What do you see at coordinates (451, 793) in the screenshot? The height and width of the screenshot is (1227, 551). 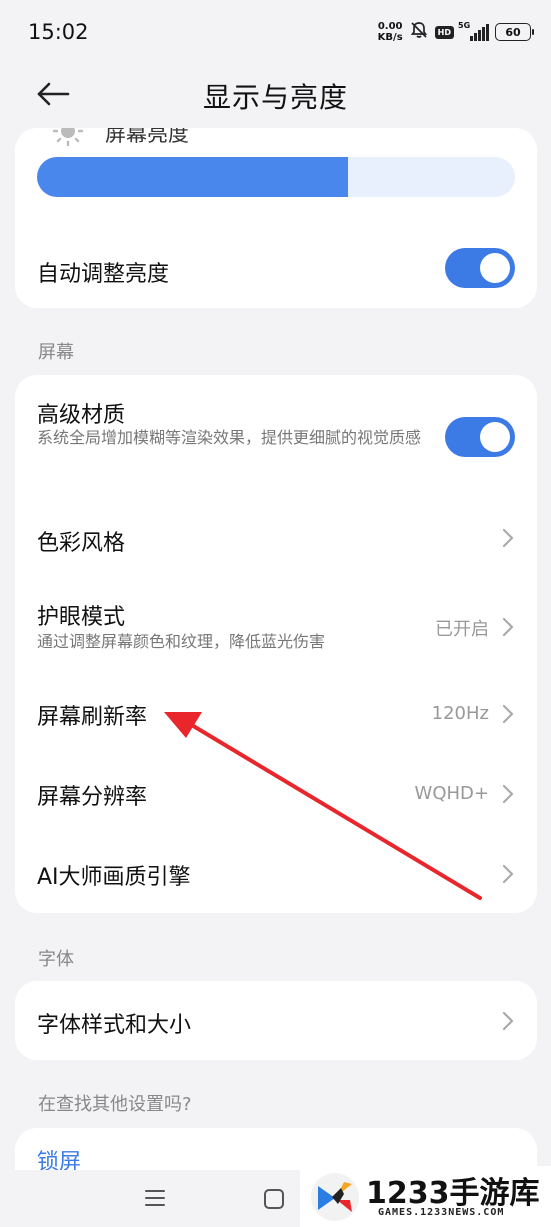 I see `resolution-value: WQHD+` at bounding box center [451, 793].